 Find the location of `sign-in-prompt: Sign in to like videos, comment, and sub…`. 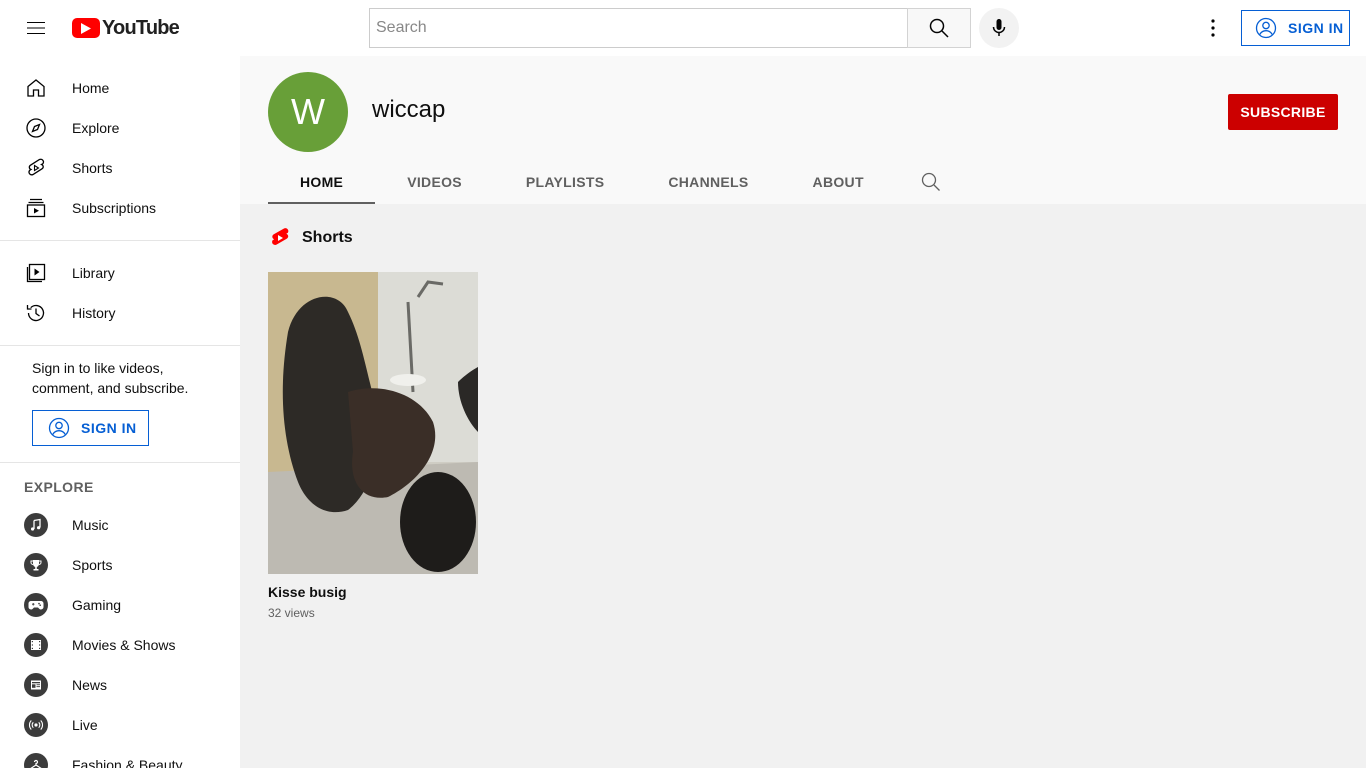

sign-in-prompt: Sign in to like videos, comment, and sub… is located at coordinates (110, 378).